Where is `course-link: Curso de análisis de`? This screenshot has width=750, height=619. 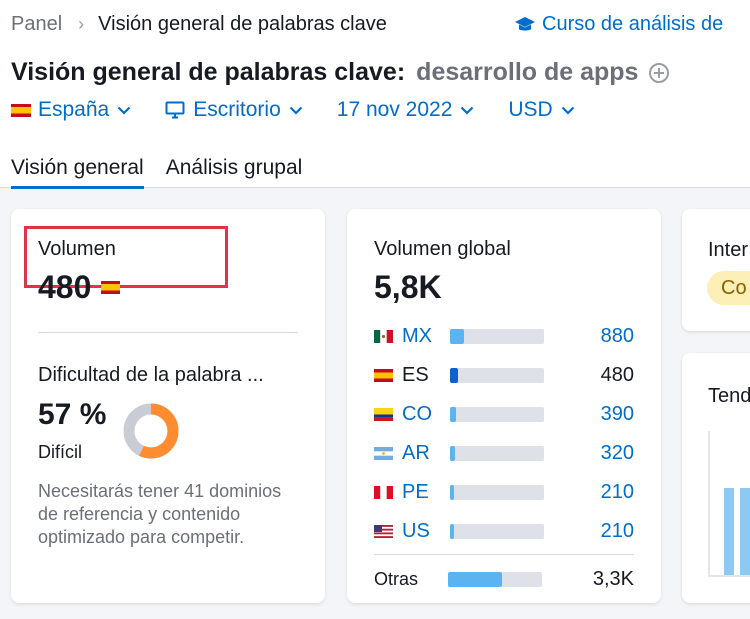
course-link: Curso de análisis de is located at coordinates (618, 24).